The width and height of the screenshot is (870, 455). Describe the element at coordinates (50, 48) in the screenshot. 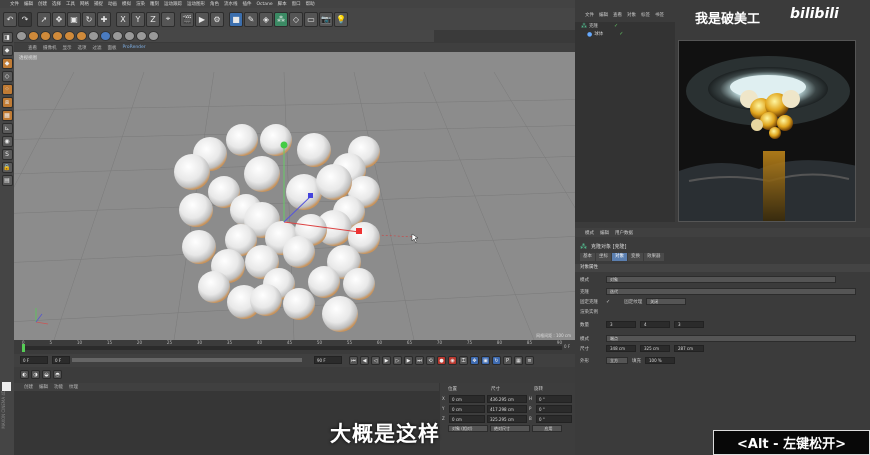

I see `vp-menu-cameras: 摄像机` at that location.